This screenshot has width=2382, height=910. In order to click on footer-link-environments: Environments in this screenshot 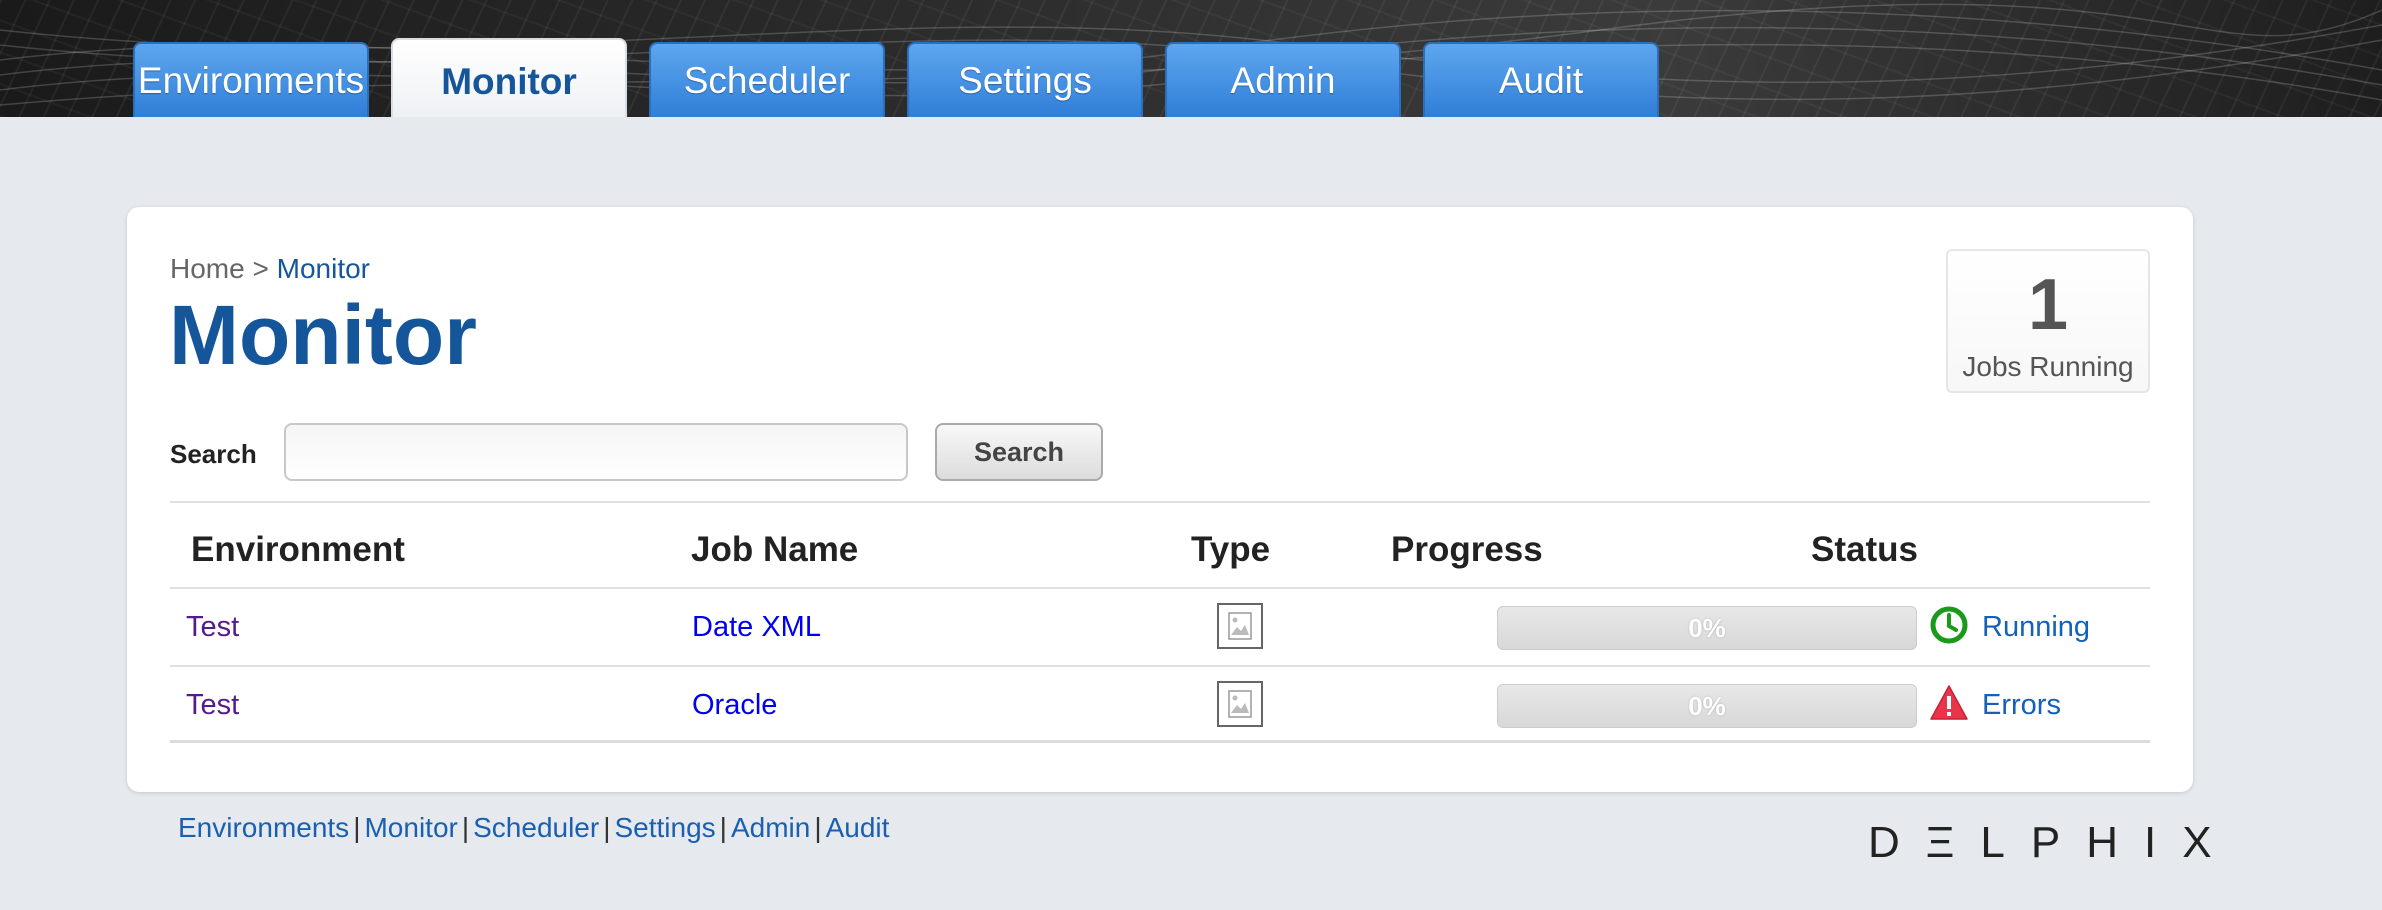, I will do `click(263, 827)`.